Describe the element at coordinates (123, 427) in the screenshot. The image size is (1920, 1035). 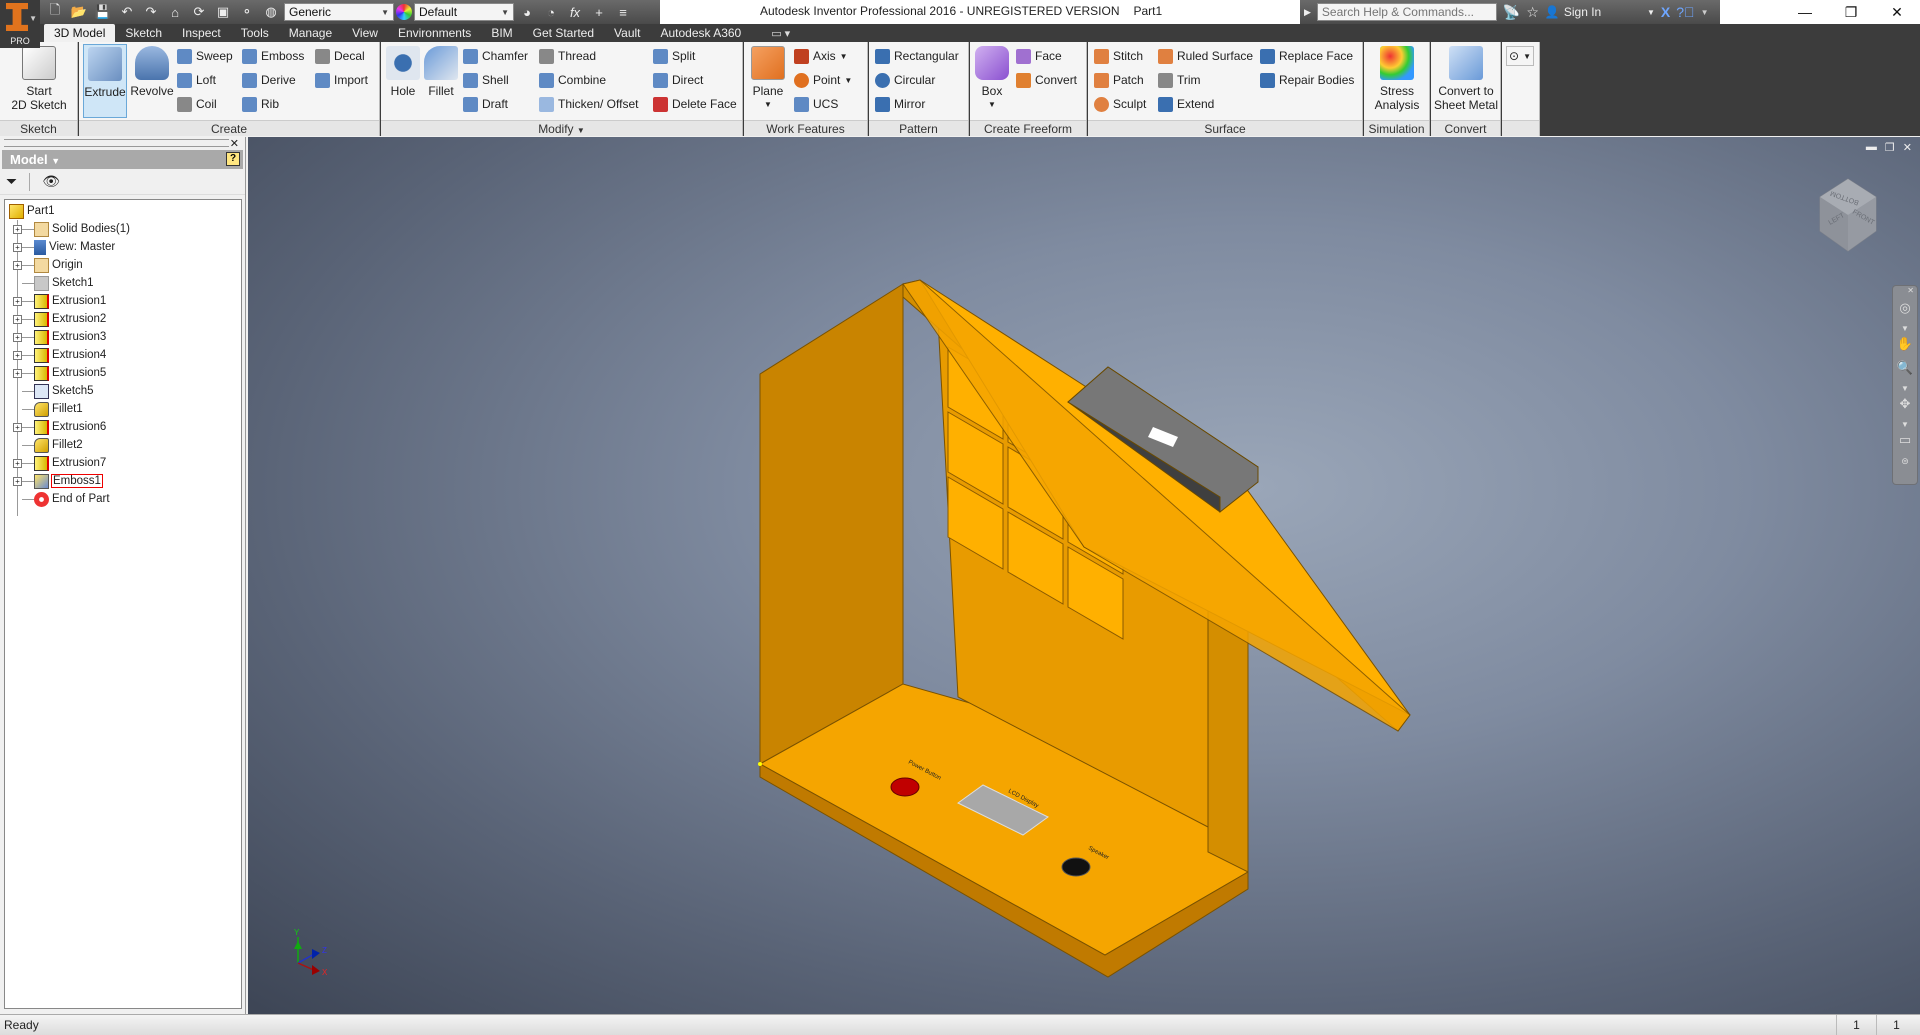
I see `tree-item: + Extrusion6` at that location.